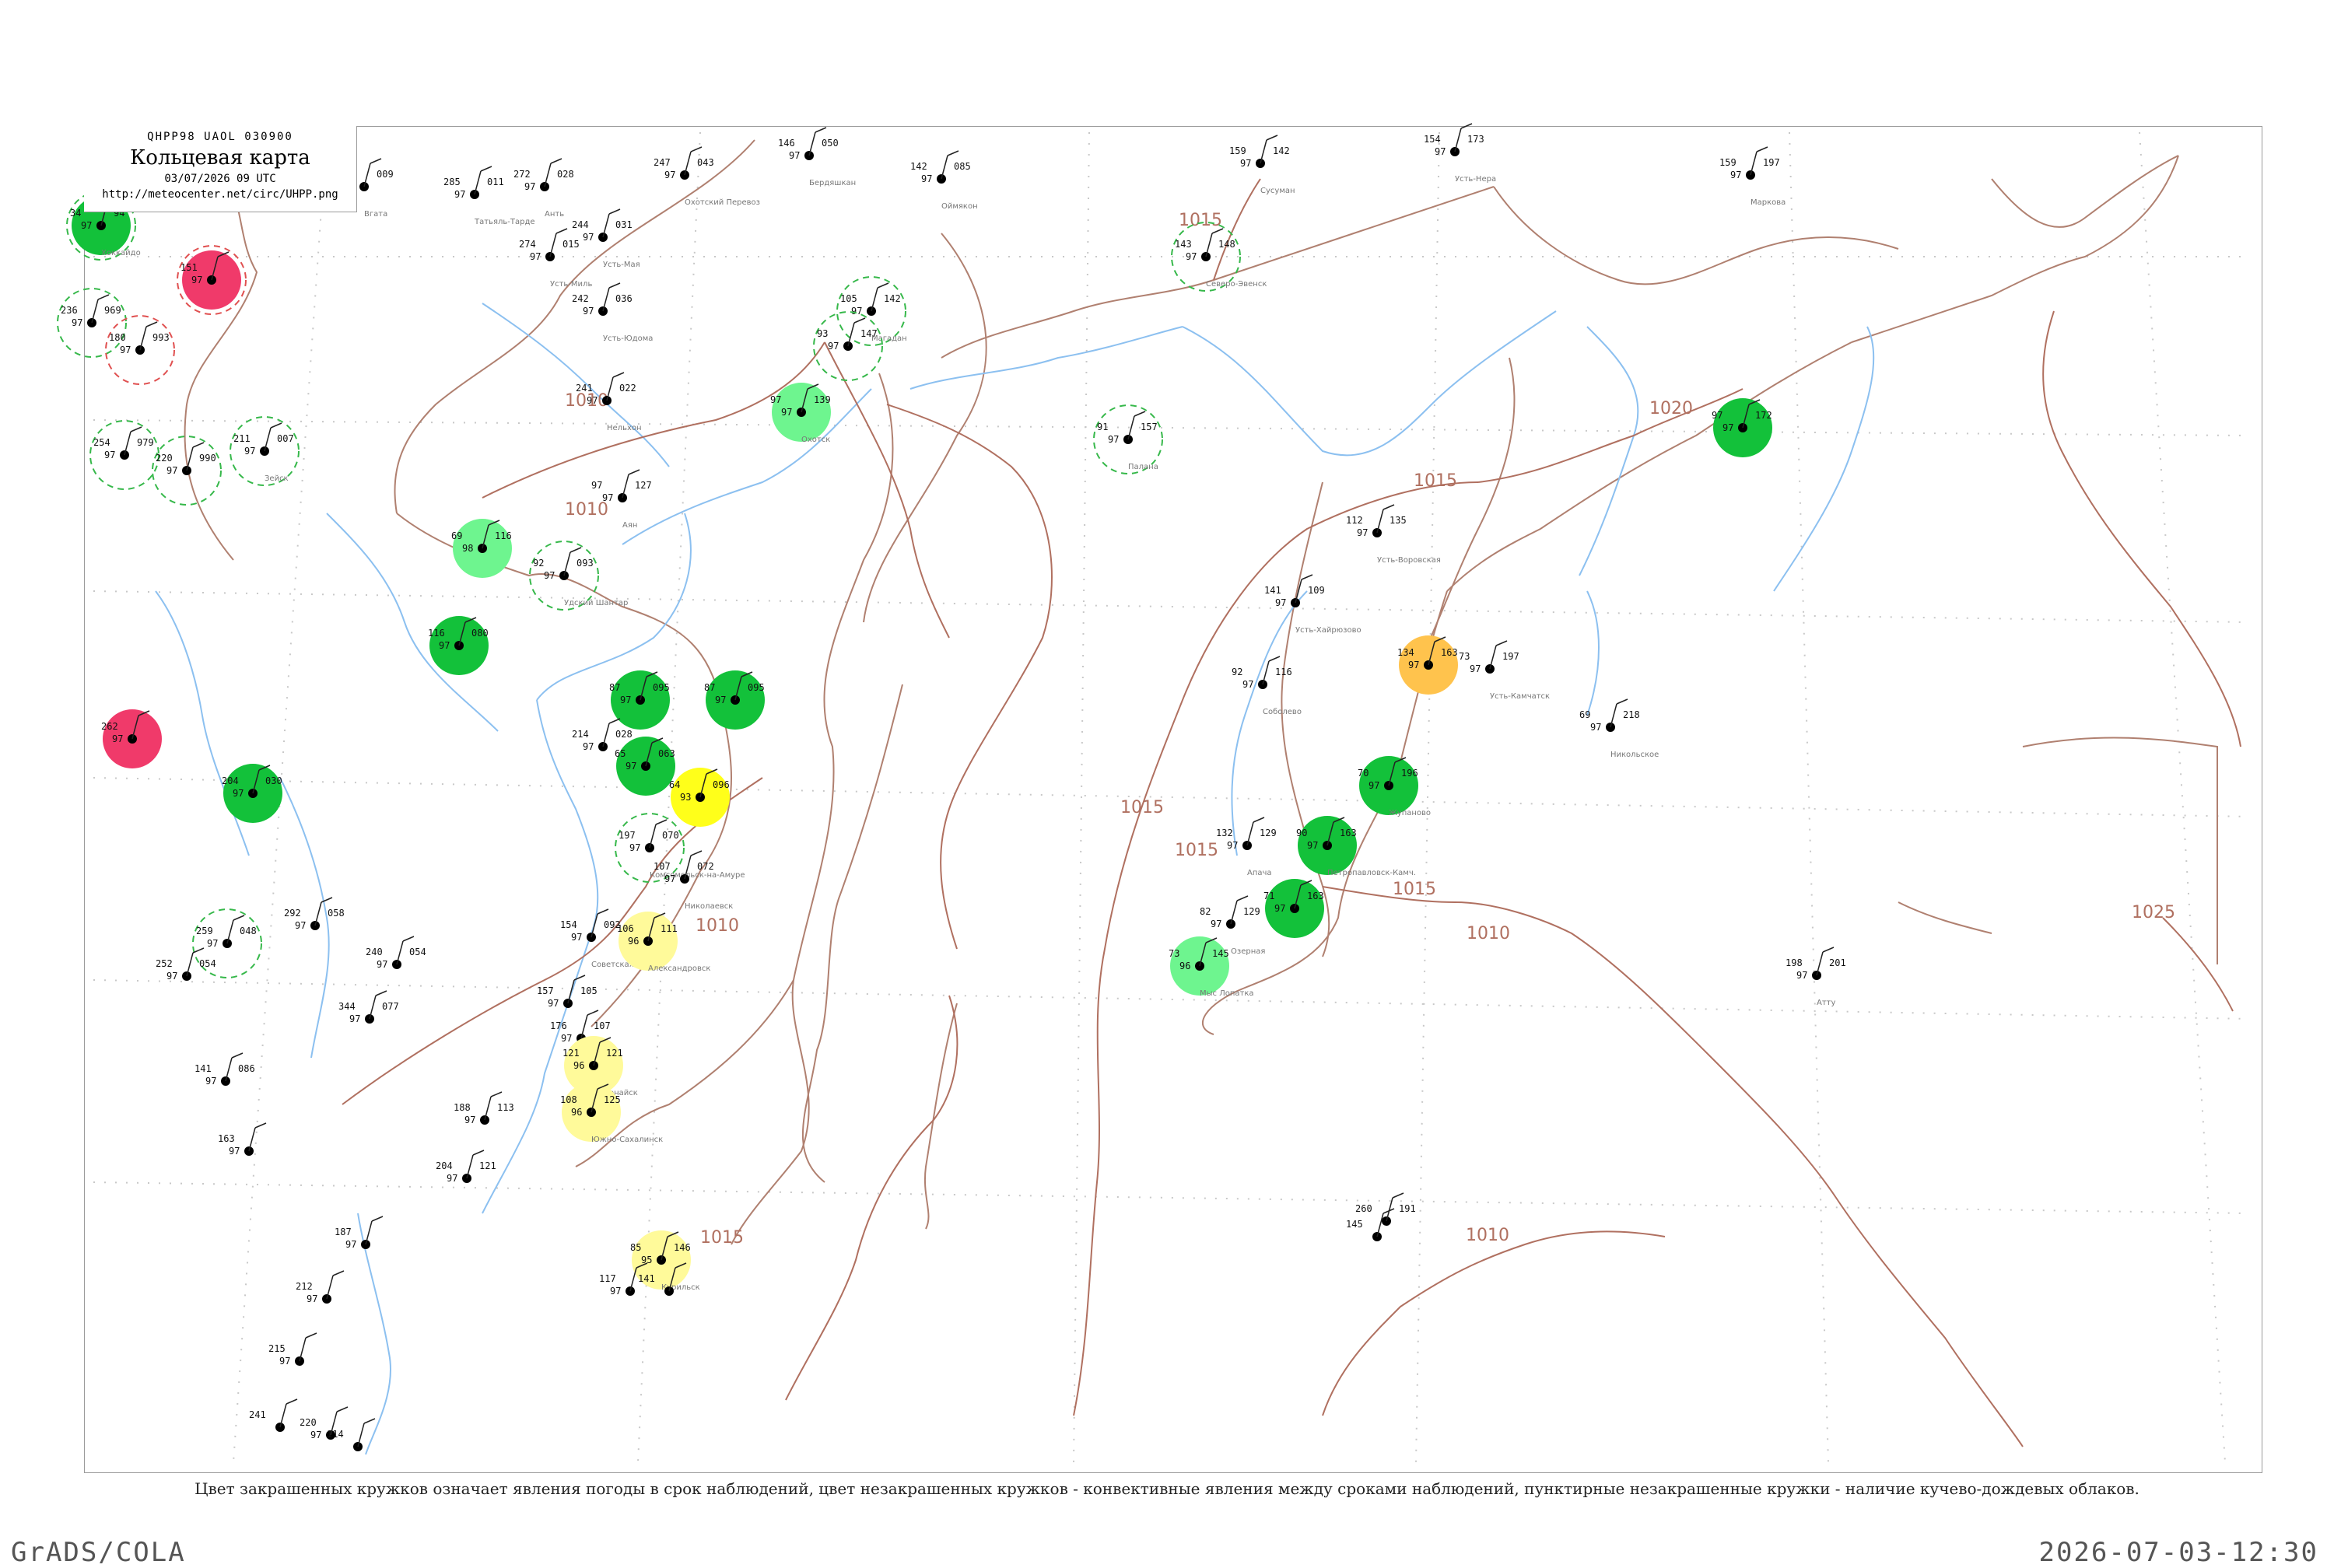 The image size is (2334, 1568). What do you see at coordinates (292, 1349) in the screenshot?
I see `station-plot: 21597` at bounding box center [292, 1349].